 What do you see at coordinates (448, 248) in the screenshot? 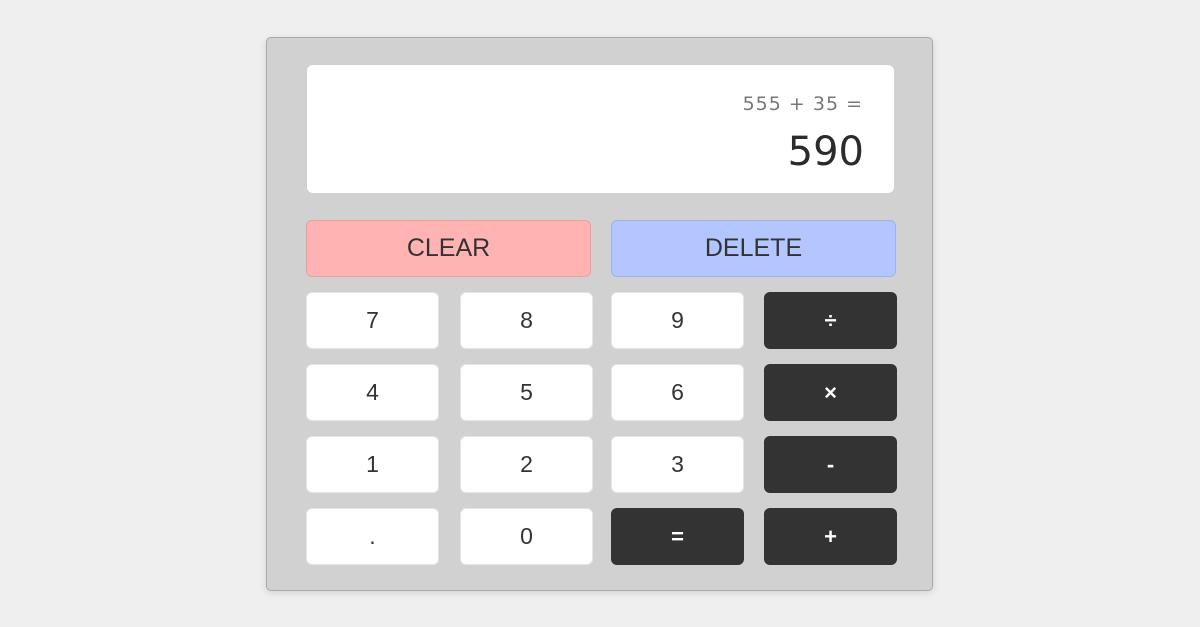
I see `clear-button: CLEAR` at bounding box center [448, 248].